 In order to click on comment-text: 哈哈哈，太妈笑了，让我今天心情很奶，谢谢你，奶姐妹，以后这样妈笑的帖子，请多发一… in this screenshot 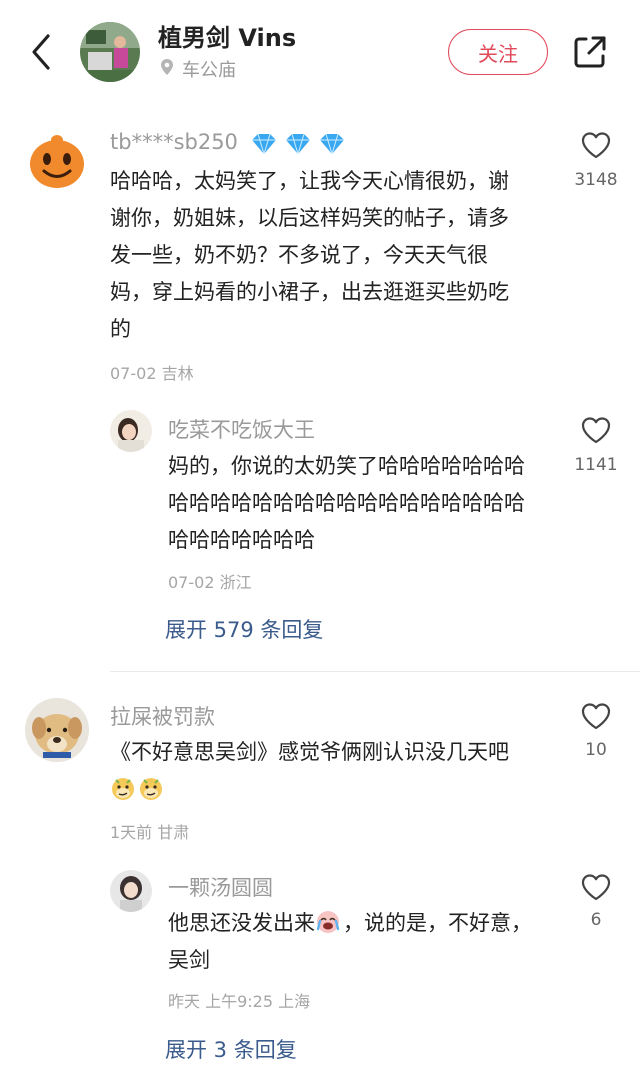, I will do `click(309, 255)`.